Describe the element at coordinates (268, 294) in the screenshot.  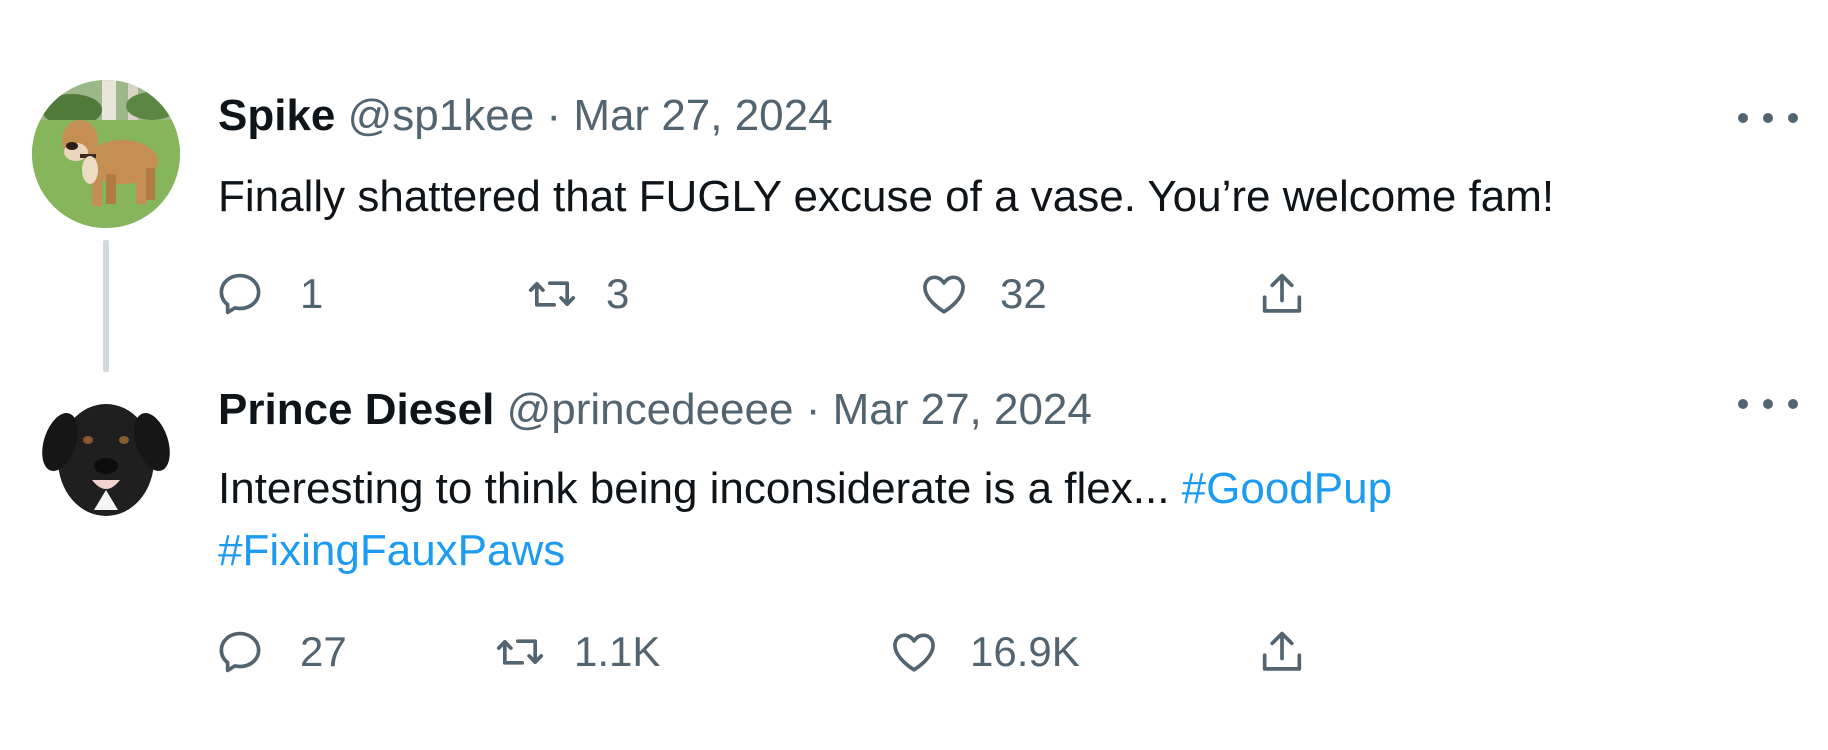
I see `reply-button: 1` at that location.